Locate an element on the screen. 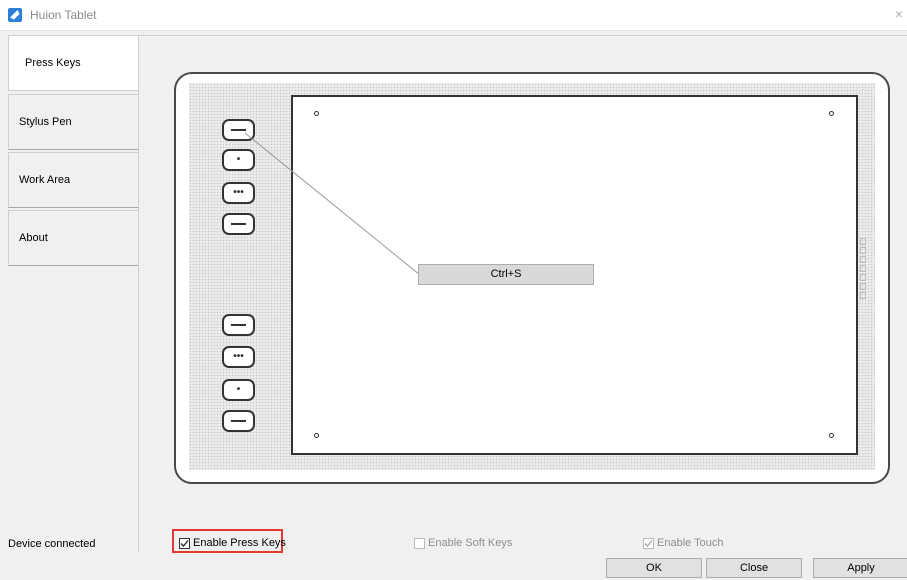  enable-soft-keys-checkbox: Enable Soft Keys is located at coordinates (463, 543).